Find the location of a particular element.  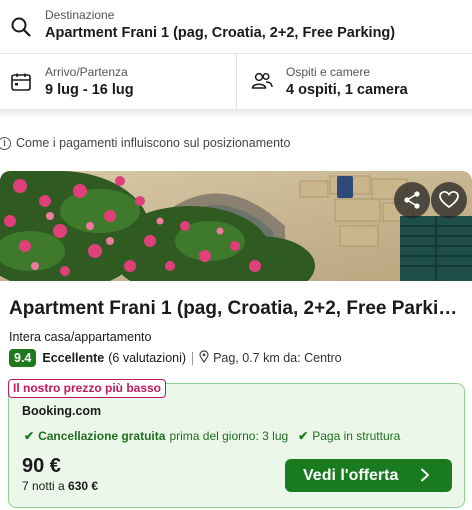

view-offer-label: Vedi l'offerta is located at coordinates (351, 475).